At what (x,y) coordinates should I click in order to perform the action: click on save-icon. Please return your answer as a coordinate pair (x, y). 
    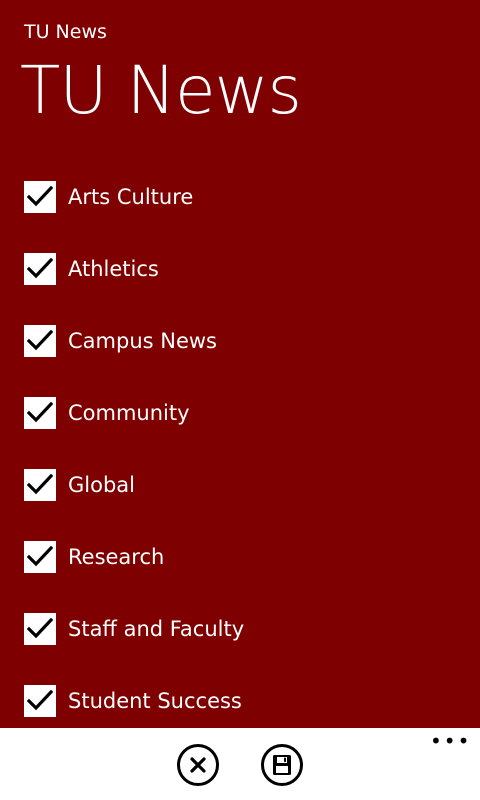
    Looking at the image, I should click on (282, 765).